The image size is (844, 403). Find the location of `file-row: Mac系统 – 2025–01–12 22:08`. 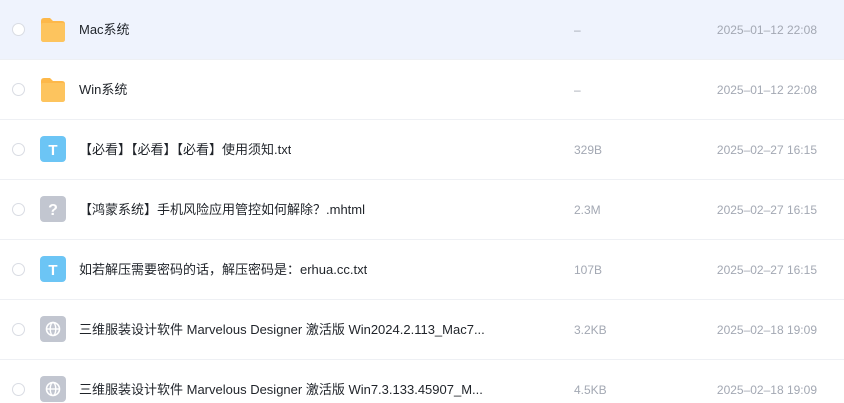

file-row: Mac系统 – 2025–01–12 22:08 is located at coordinates (422, 30).